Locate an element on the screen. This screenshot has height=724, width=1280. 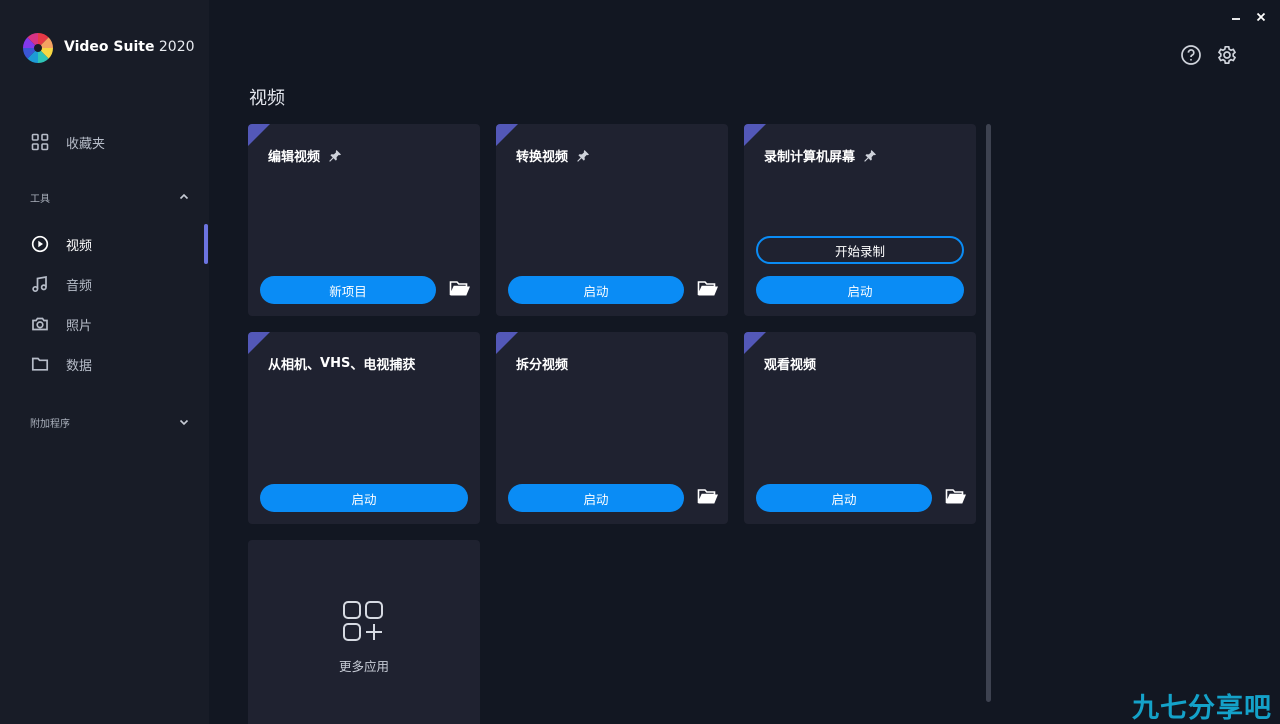
sidebar-item-photo: 照片 is located at coordinates (104, 324).